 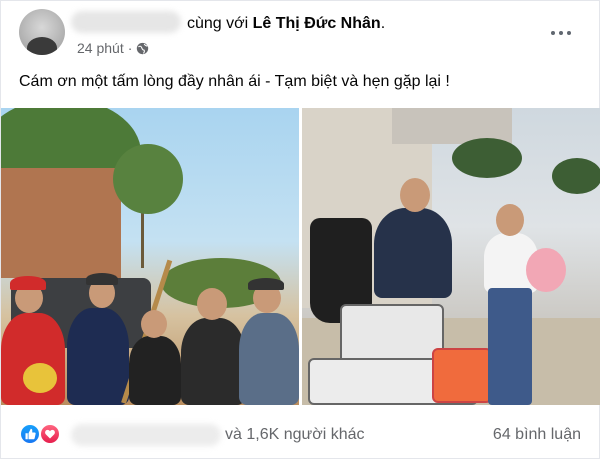 What do you see at coordinates (61, 223) in the screenshot?
I see `building-wall` at bounding box center [61, 223].